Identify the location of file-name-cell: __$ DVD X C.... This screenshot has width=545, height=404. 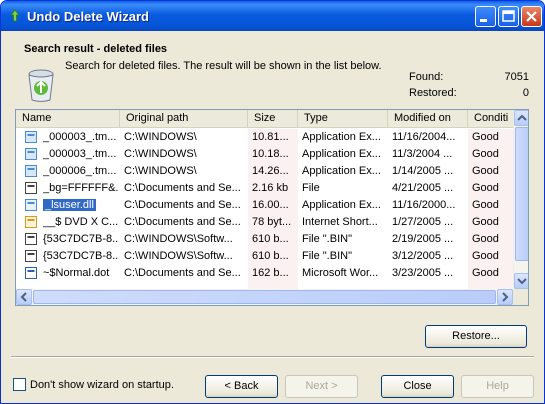
(81, 222).